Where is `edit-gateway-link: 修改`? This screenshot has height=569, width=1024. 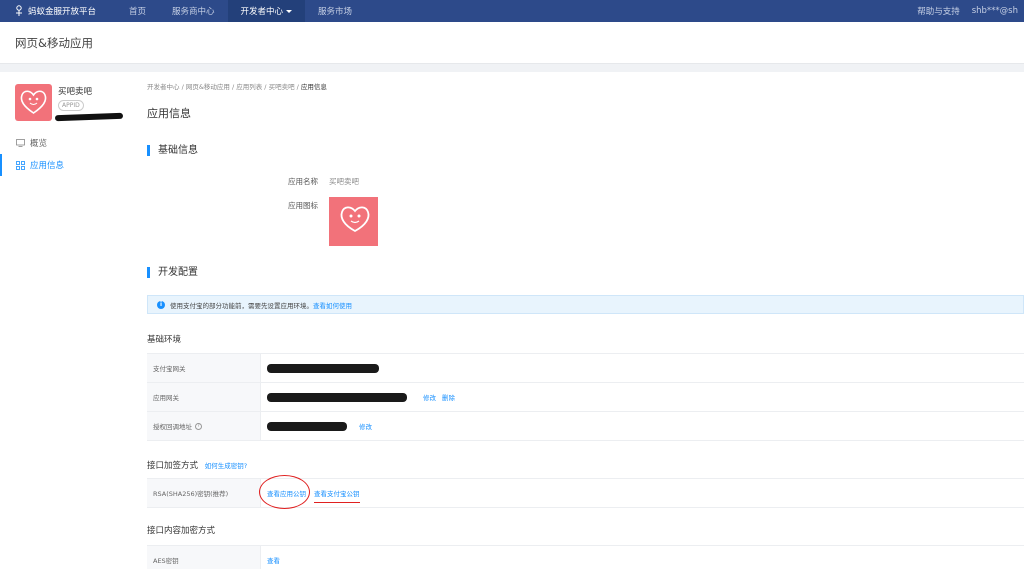
edit-gateway-link: 修改 is located at coordinates (429, 397).